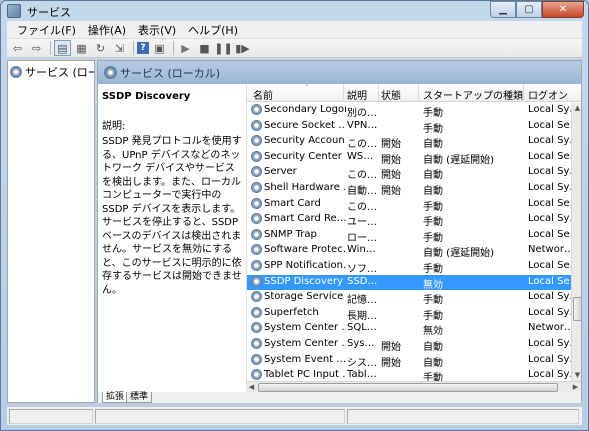 This screenshot has height=431, width=589. Describe the element at coordinates (119, 48) in the screenshot. I see `export-icon: ⇲` at that location.